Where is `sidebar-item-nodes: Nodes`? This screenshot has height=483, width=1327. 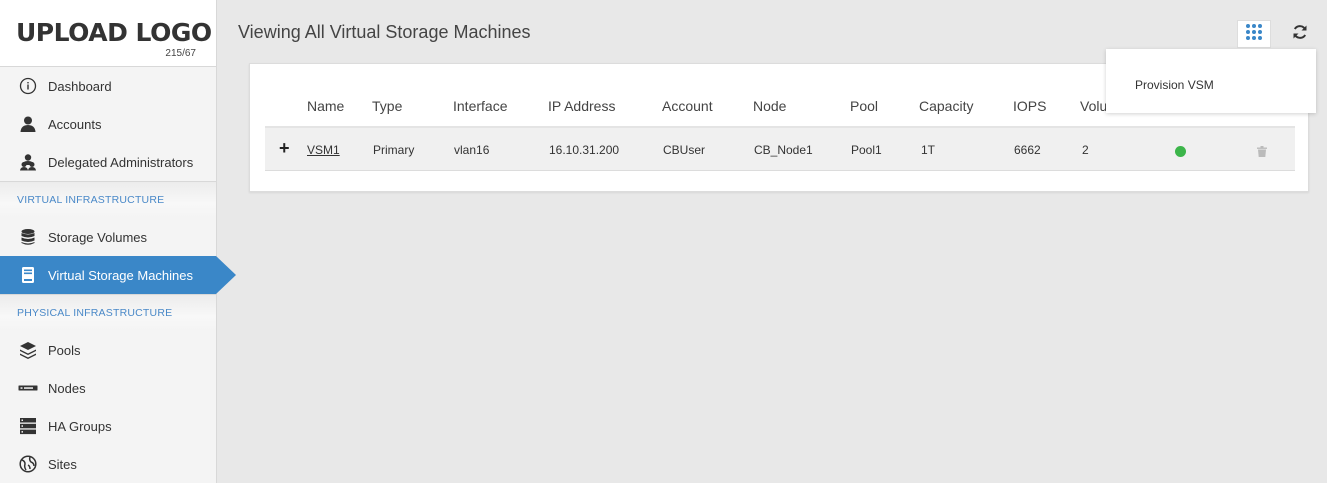 sidebar-item-nodes: Nodes is located at coordinates (108, 388).